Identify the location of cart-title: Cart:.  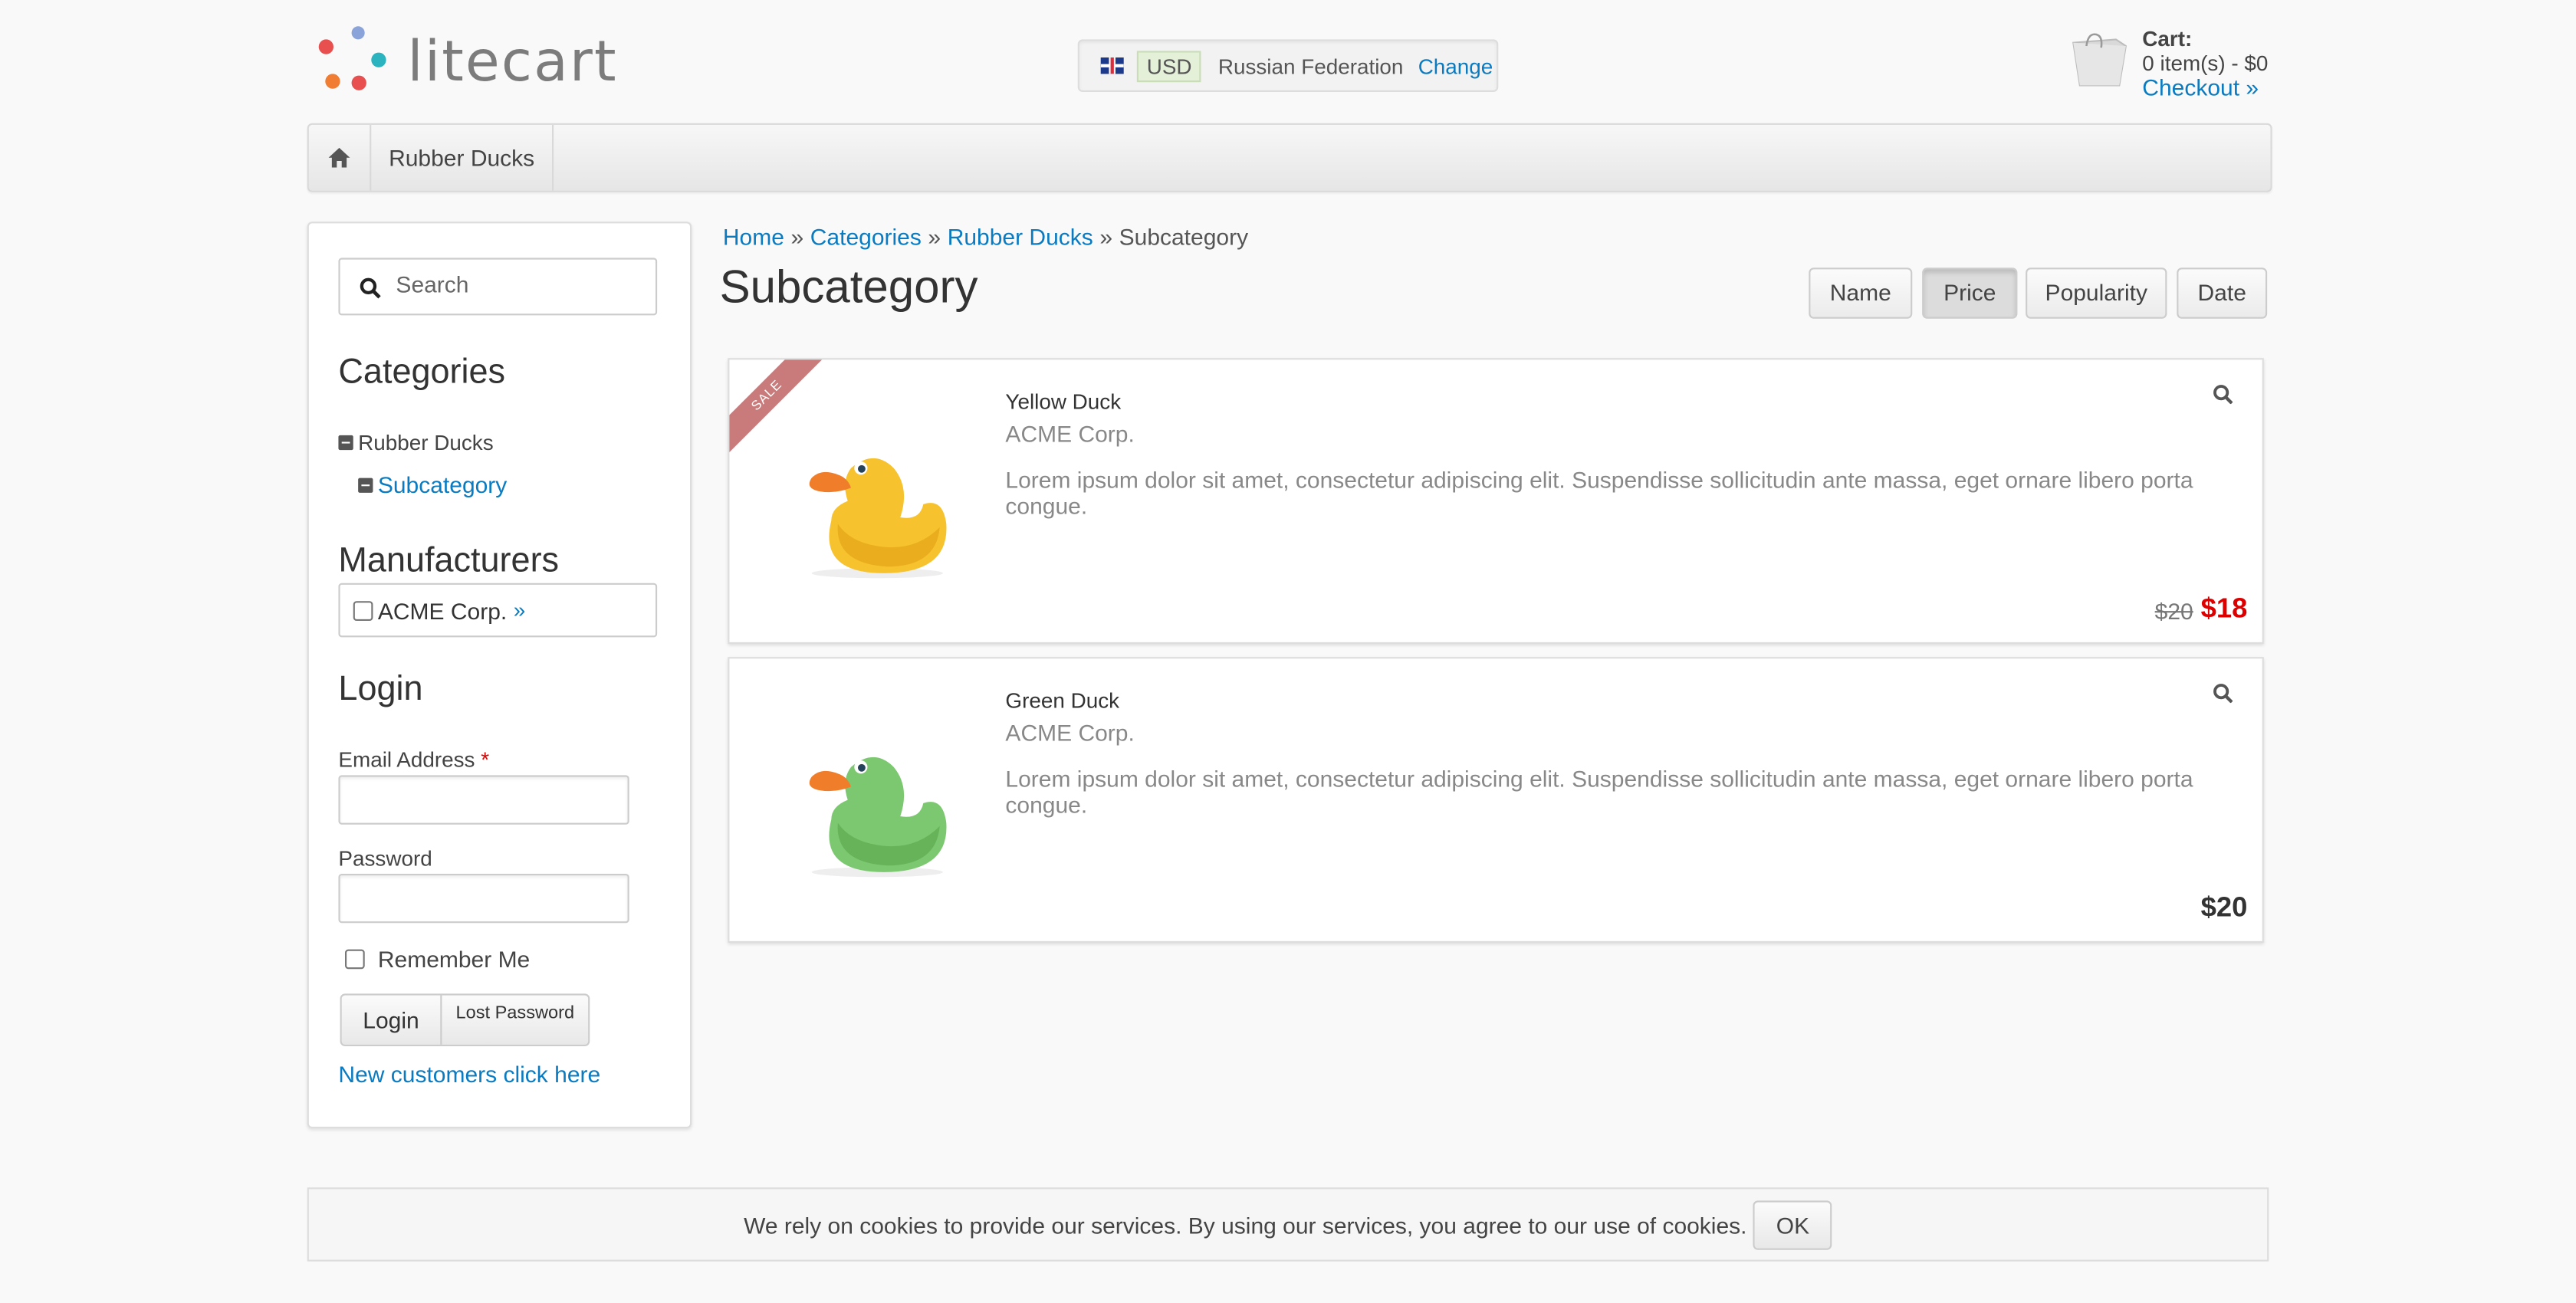
(2168, 38).